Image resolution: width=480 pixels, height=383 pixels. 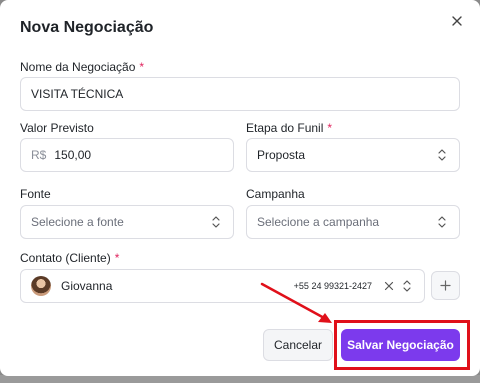 I want to click on add-contact-button, so click(x=445, y=285).